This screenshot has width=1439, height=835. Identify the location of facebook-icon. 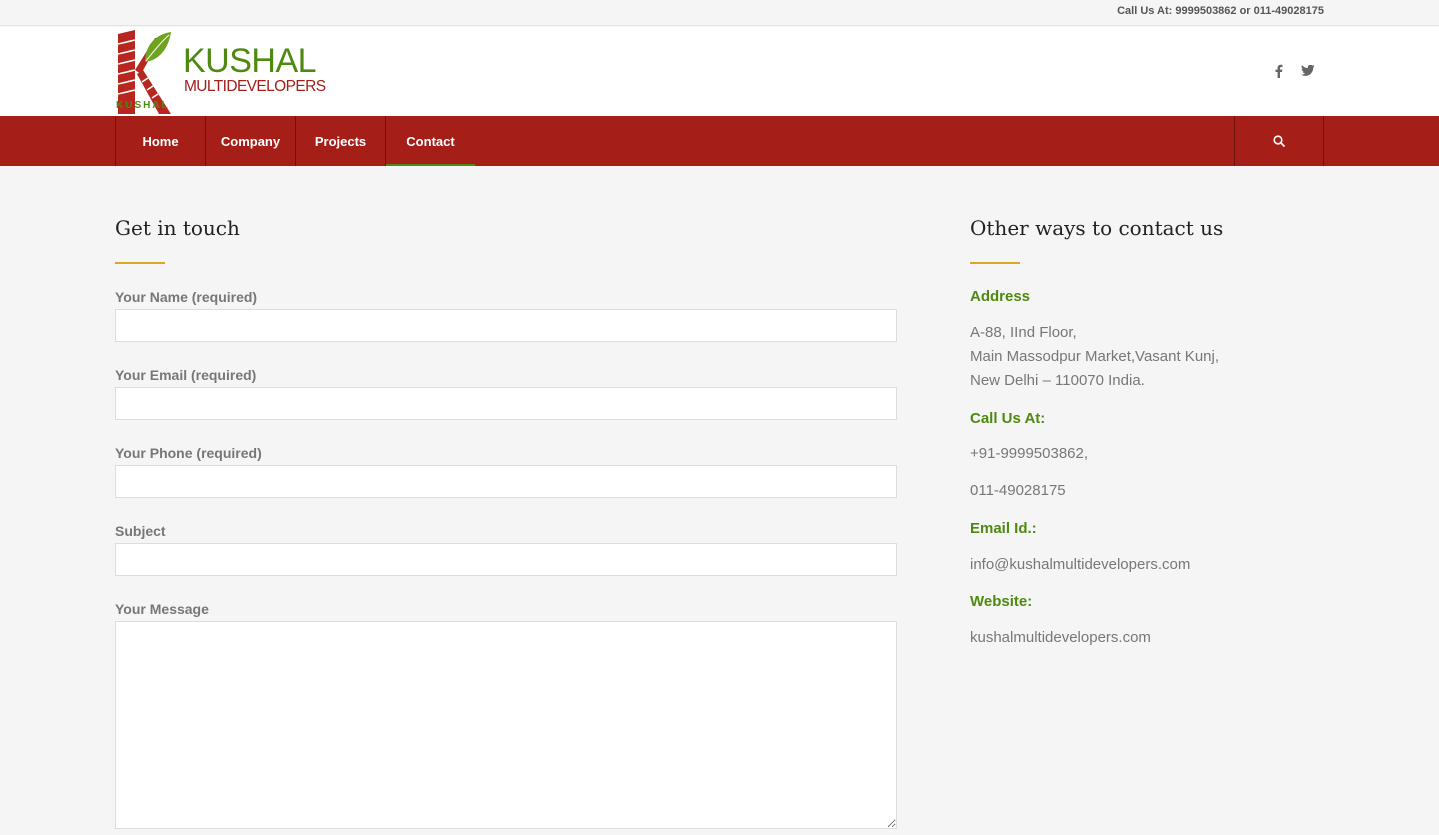
(1278, 71).